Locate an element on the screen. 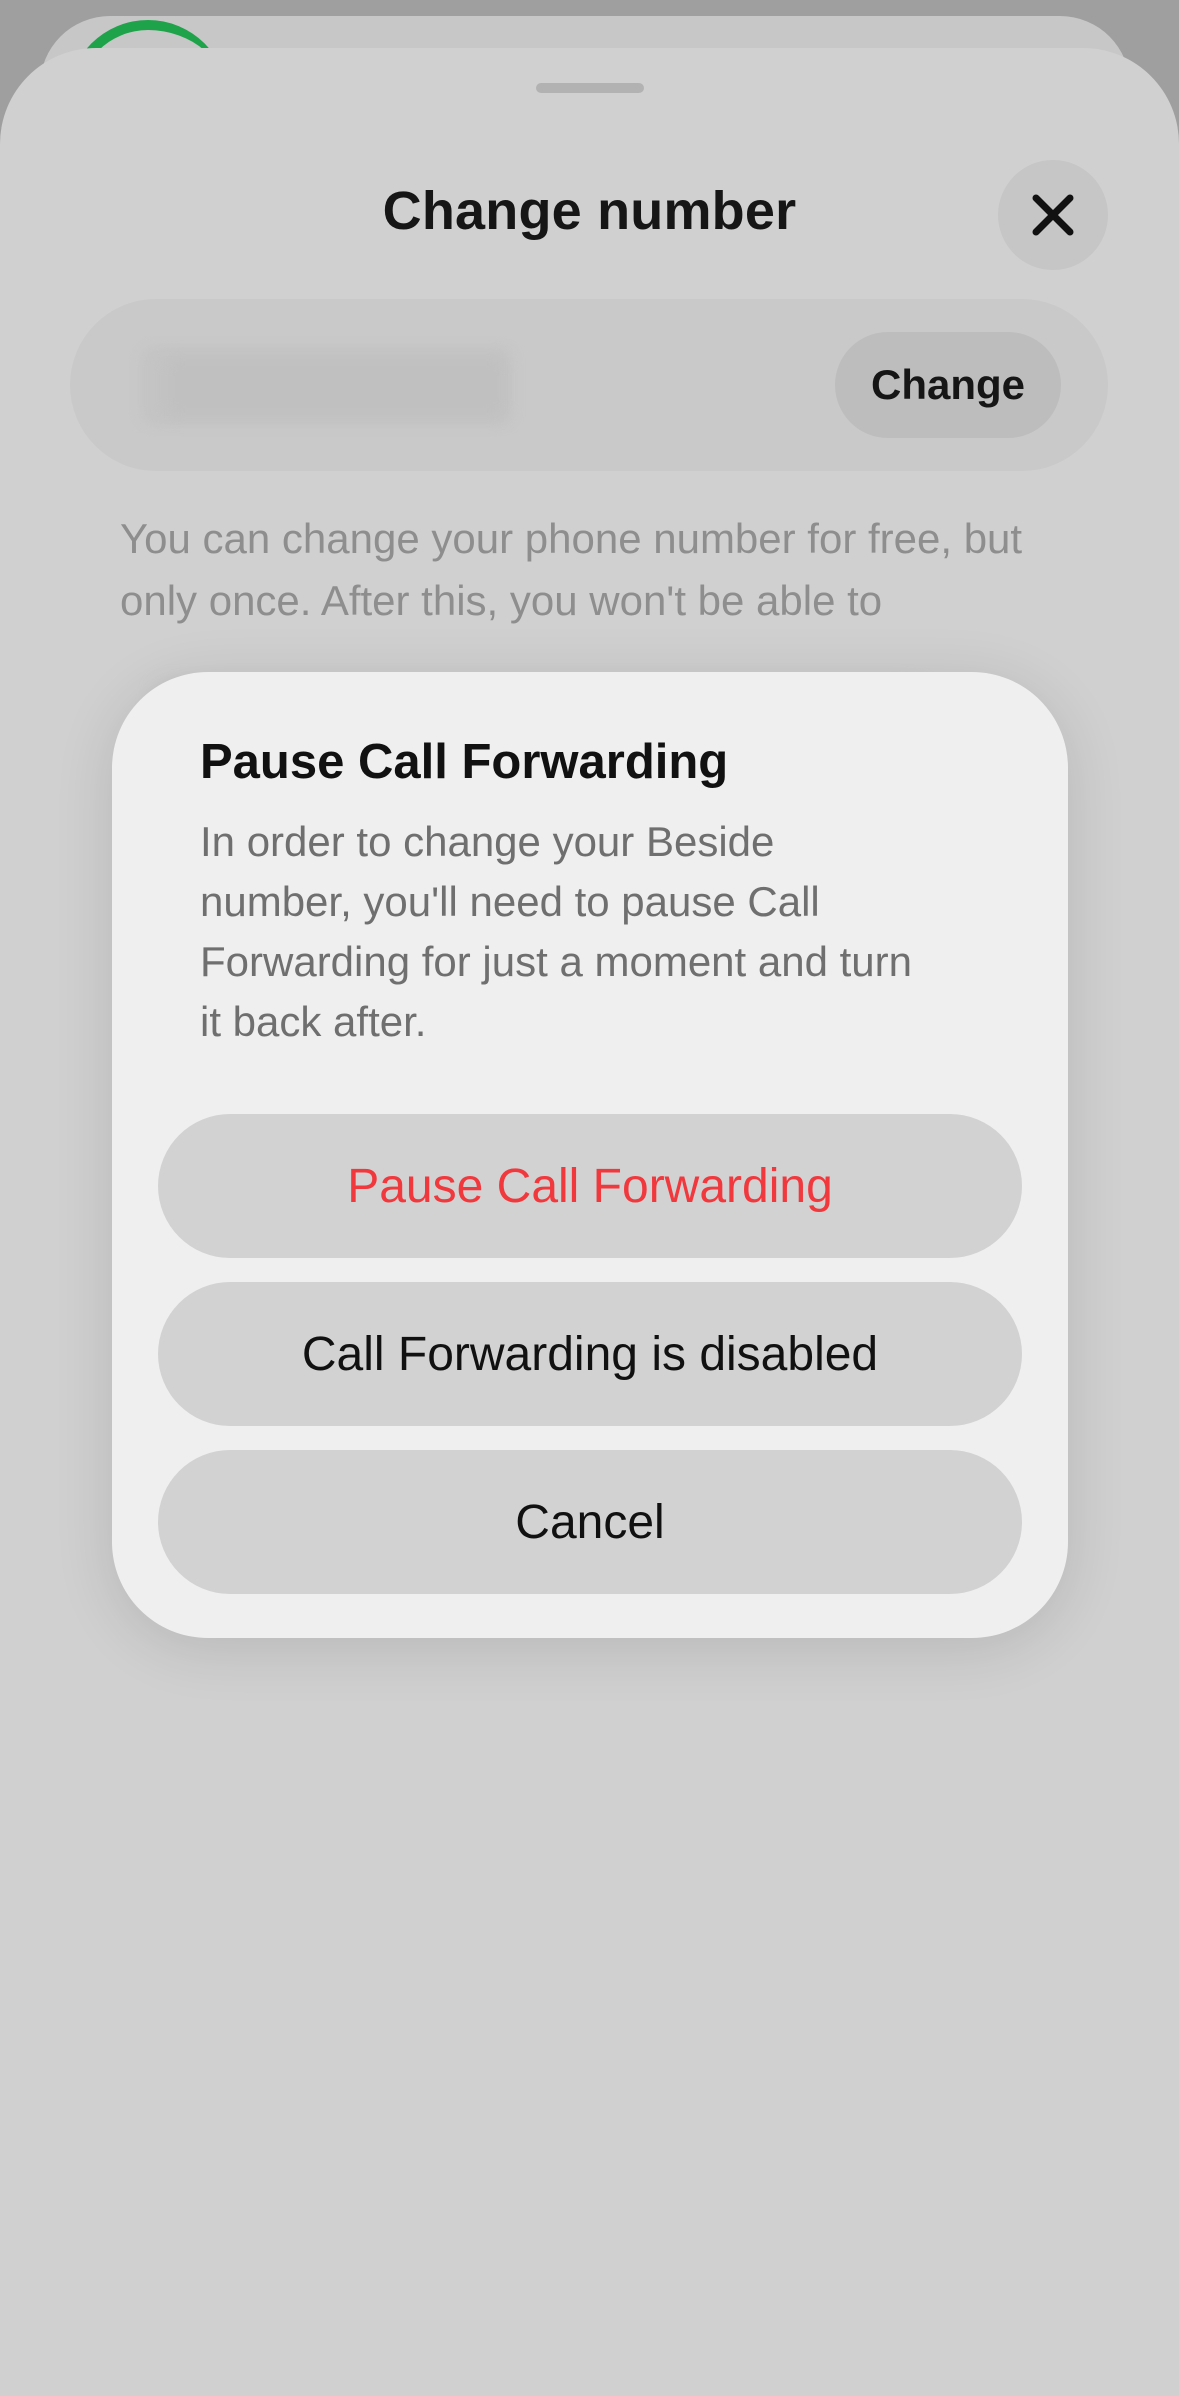 The height and width of the screenshot is (2396, 1179). close-icon is located at coordinates (1053, 215).